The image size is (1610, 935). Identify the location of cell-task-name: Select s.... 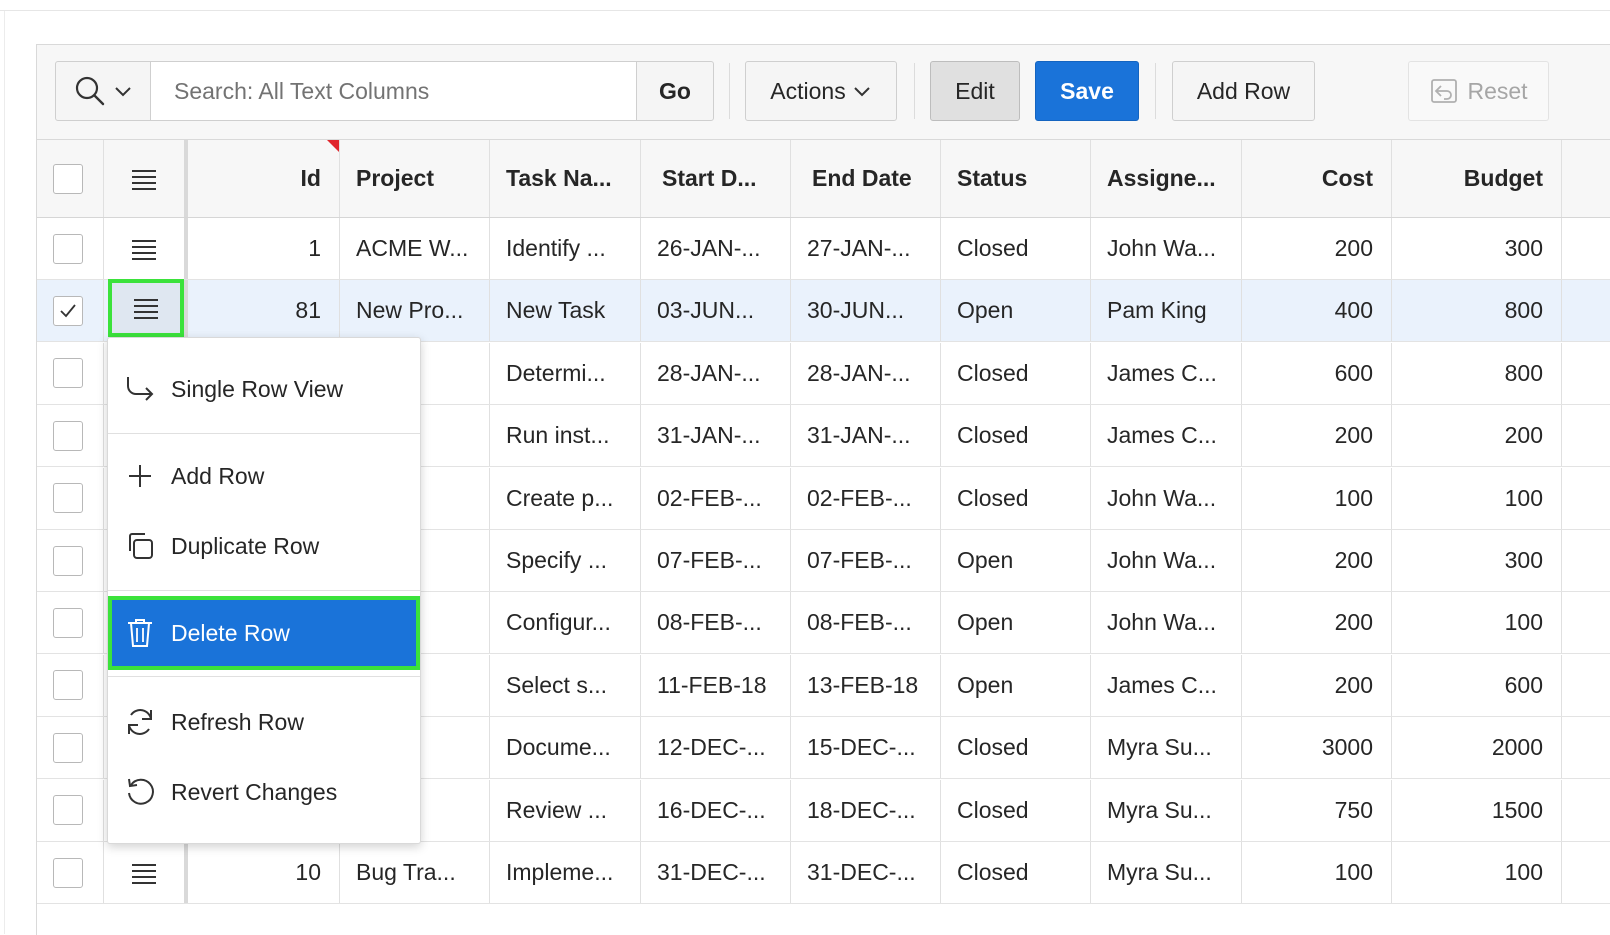
(564, 685).